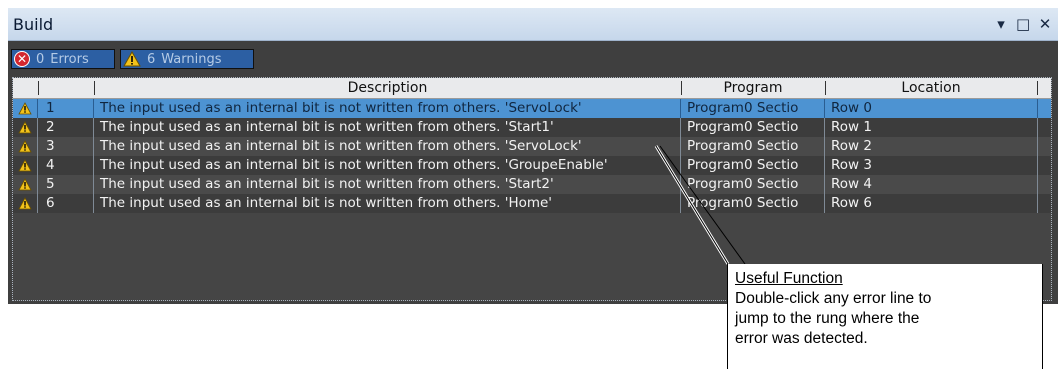 The height and width of the screenshot is (369, 1058). Describe the element at coordinates (40, 59) in the screenshot. I see `errors-count: 0` at that location.